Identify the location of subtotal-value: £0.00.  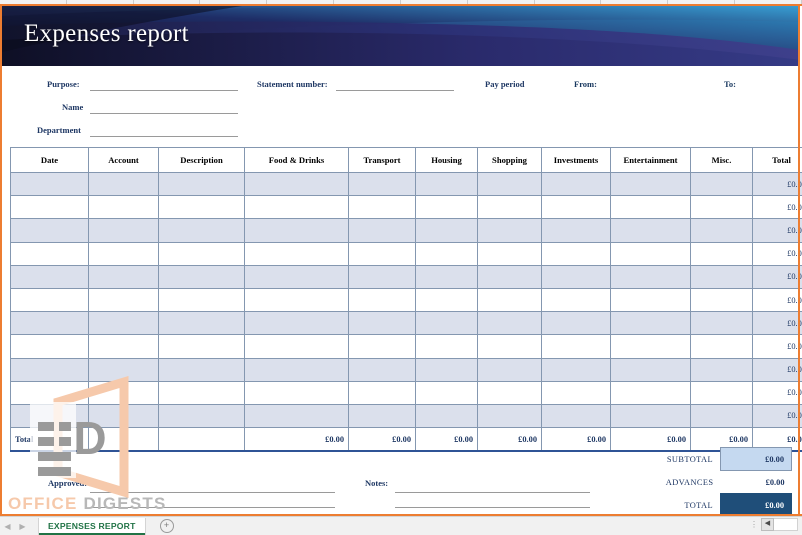
(756, 459).